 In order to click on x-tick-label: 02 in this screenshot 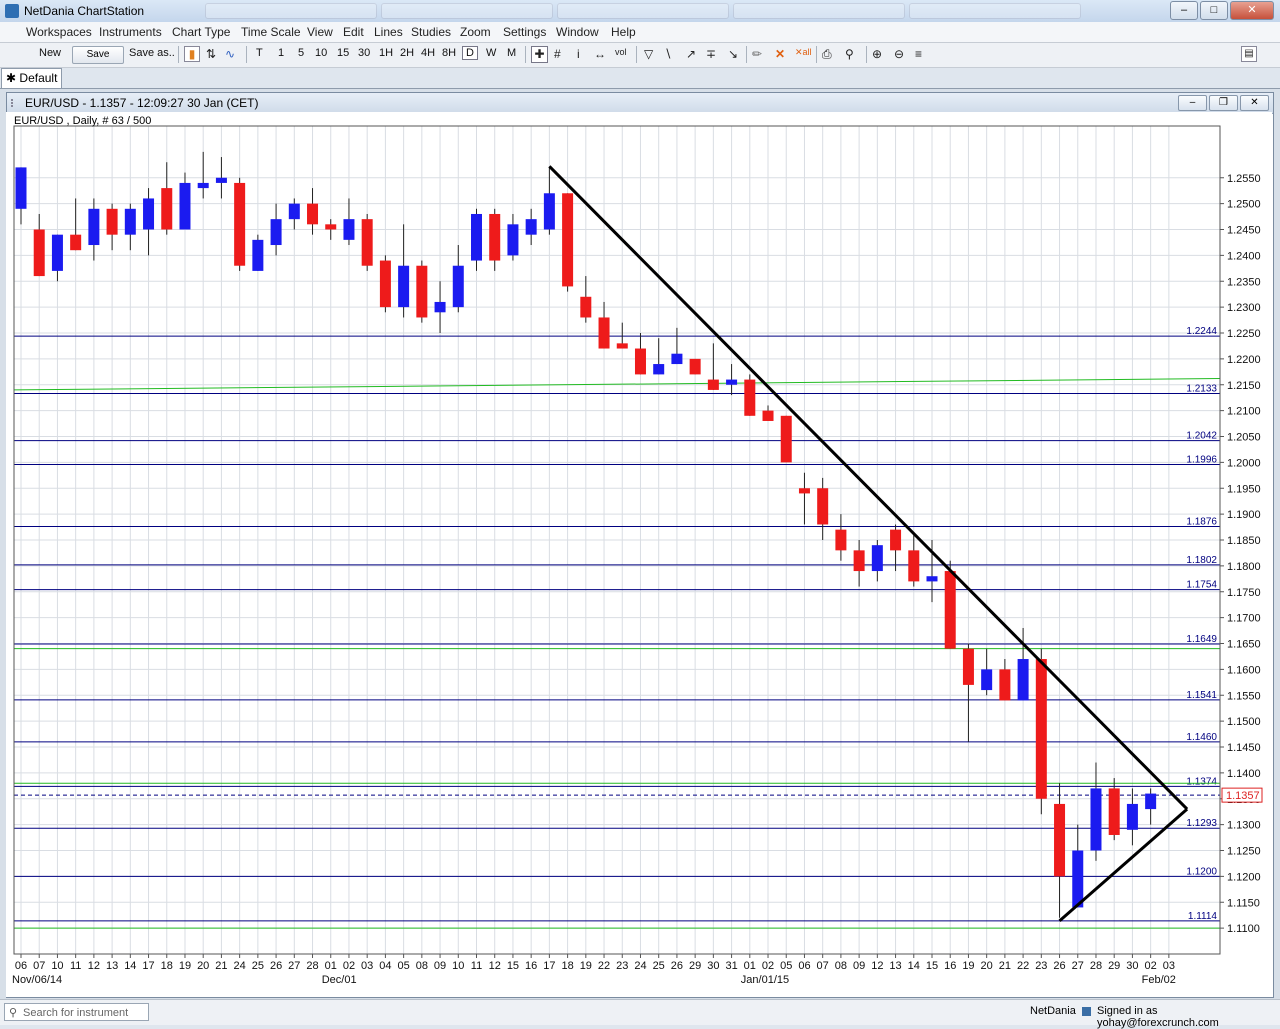, I will do `click(1151, 966)`.